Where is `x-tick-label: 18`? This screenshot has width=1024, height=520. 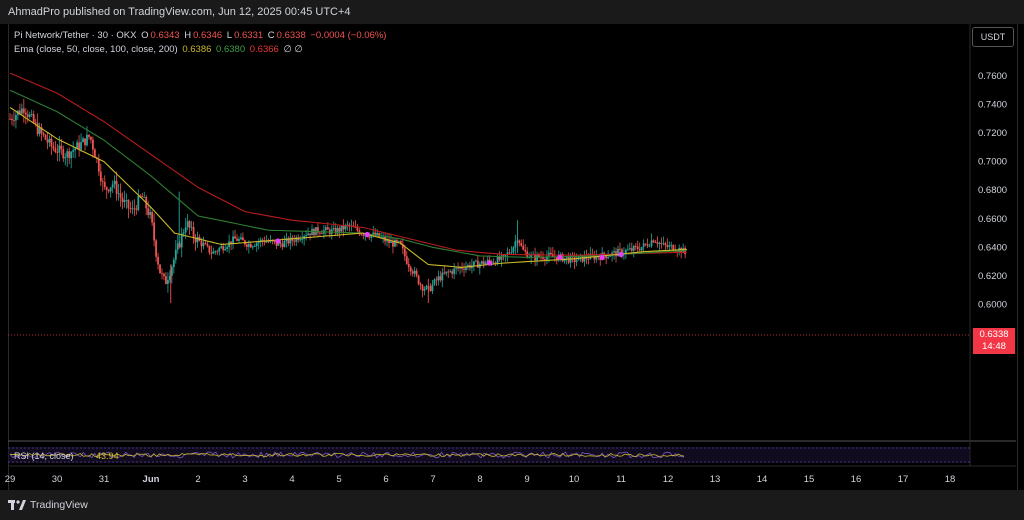
x-tick-label: 18 is located at coordinates (950, 479).